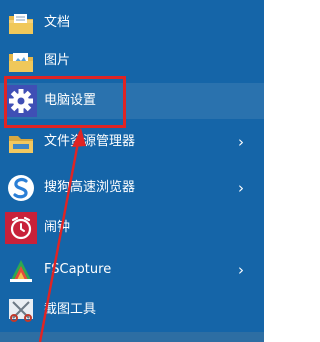  Describe the element at coordinates (57, 60) in the screenshot. I see `menu-item-label: 图片` at that location.